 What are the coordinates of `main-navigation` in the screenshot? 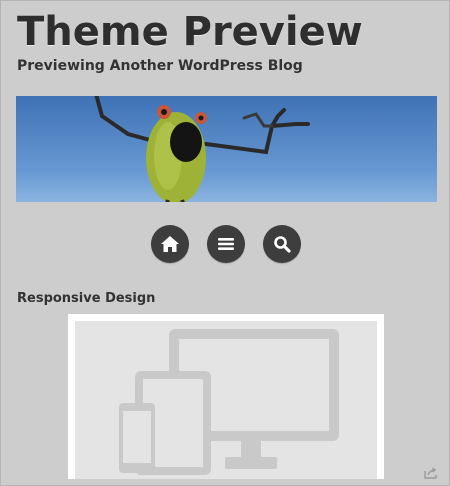 It's located at (225, 244).